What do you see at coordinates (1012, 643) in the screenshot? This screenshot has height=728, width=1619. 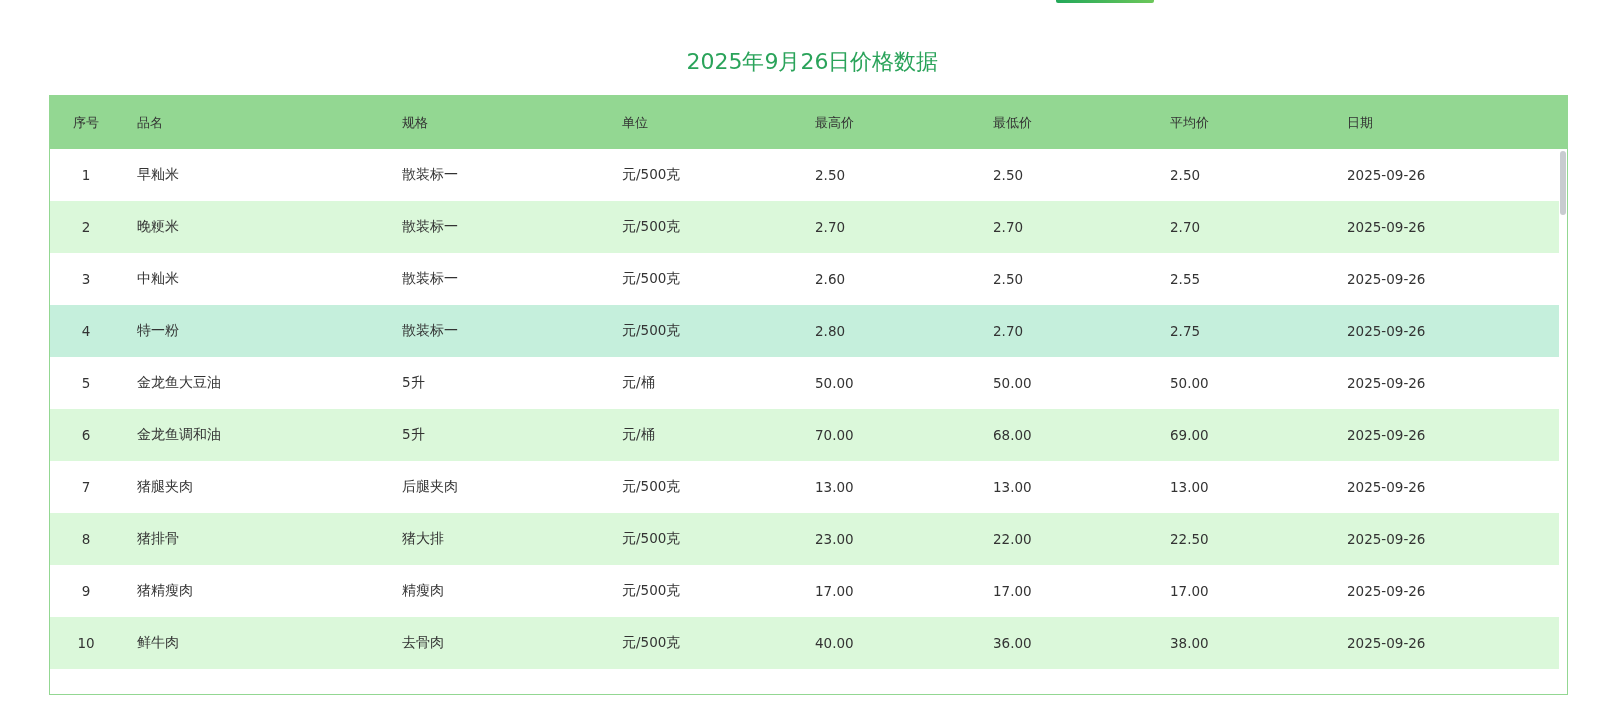 I see `table-cell-text: 36.00` at bounding box center [1012, 643].